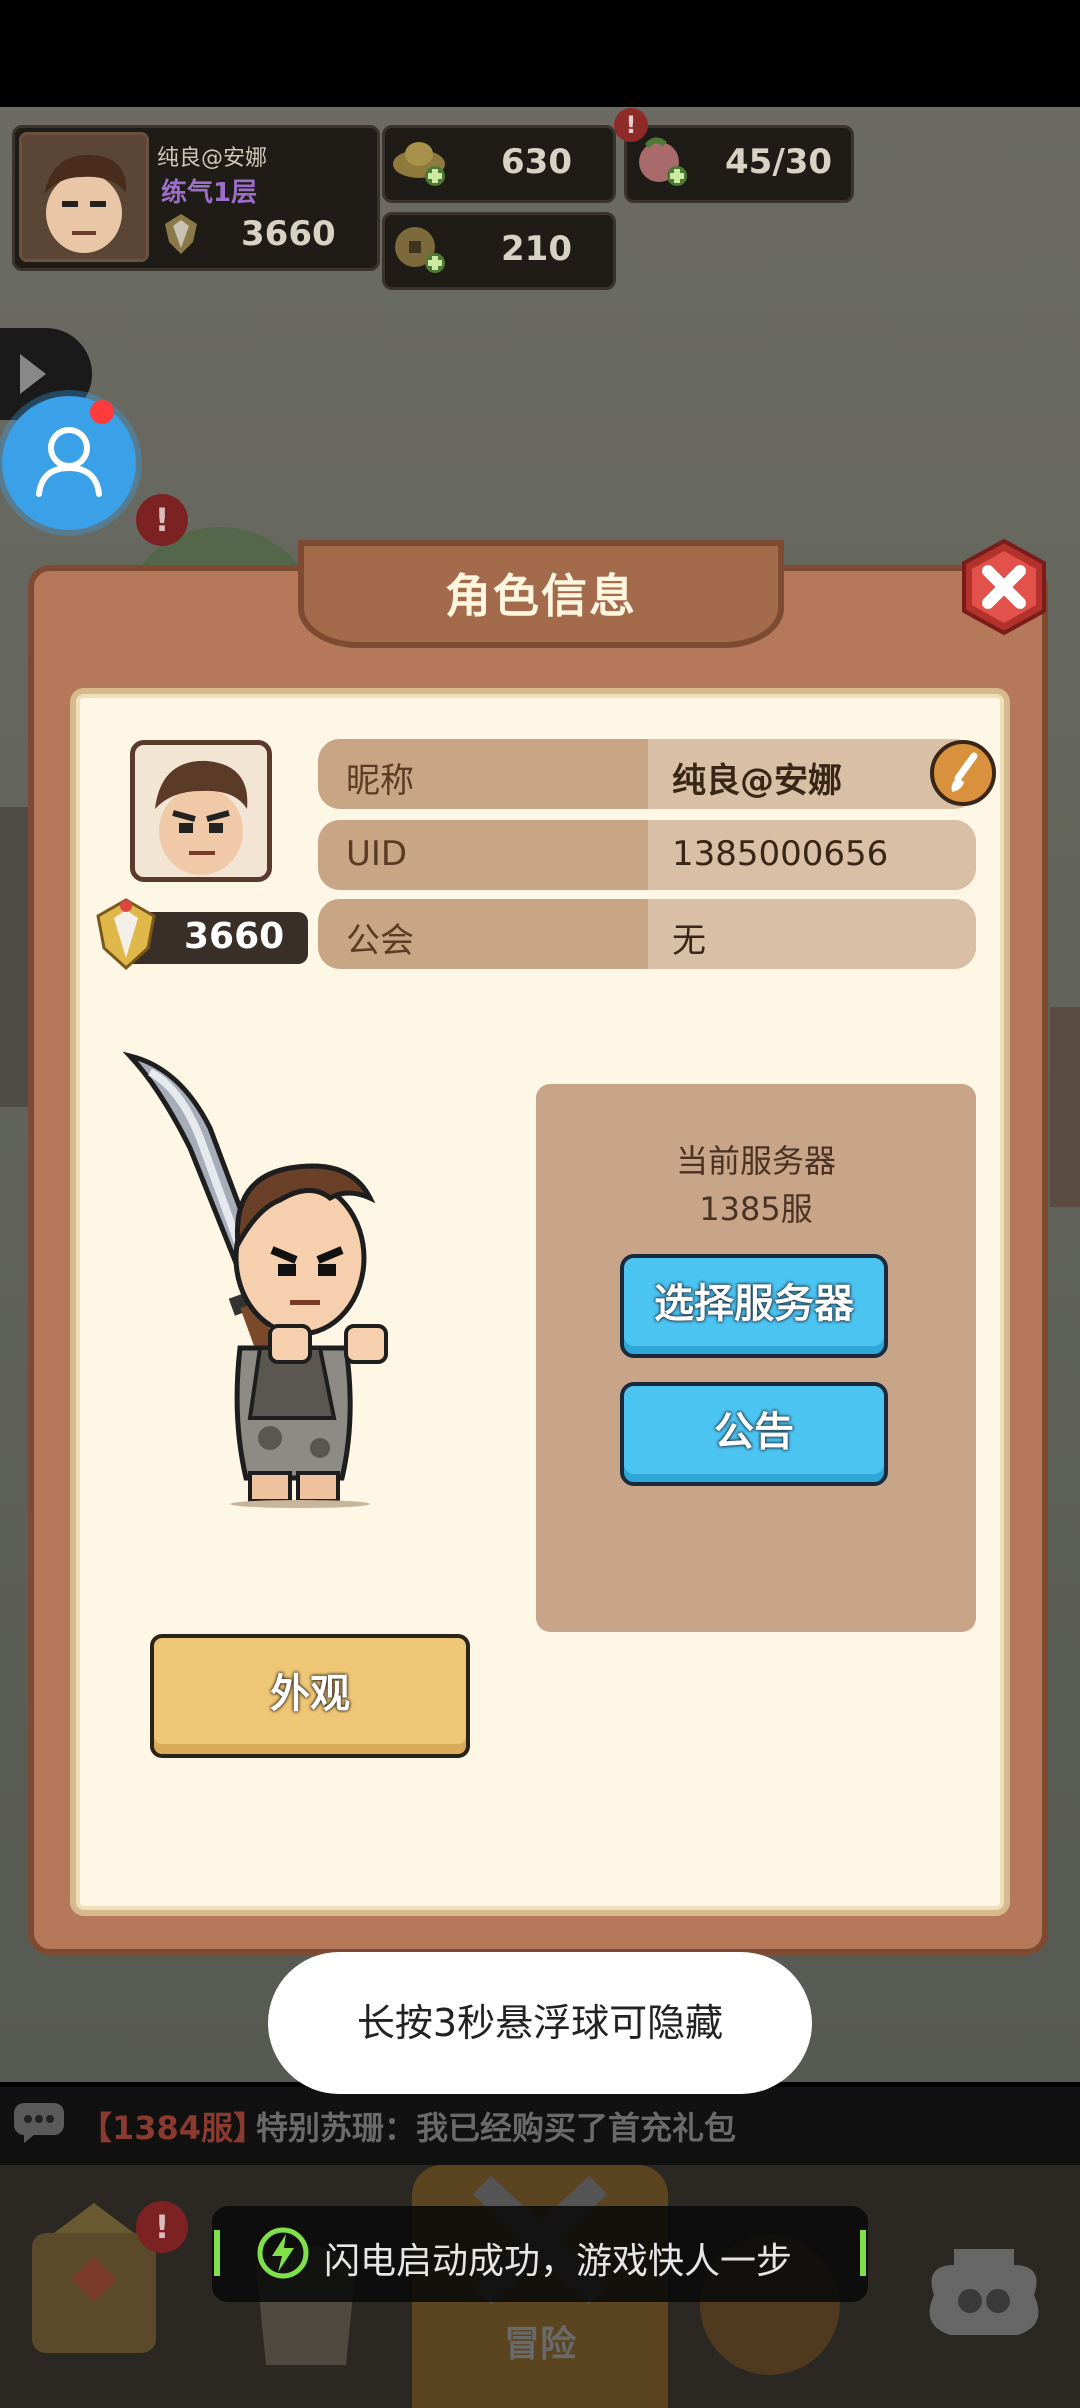 This screenshot has height=2408, width=1080. What do you see at coordinates (209, 193) in the screenshot?
I see `player-realm: 练气1层` at bounding box center [209, 193].